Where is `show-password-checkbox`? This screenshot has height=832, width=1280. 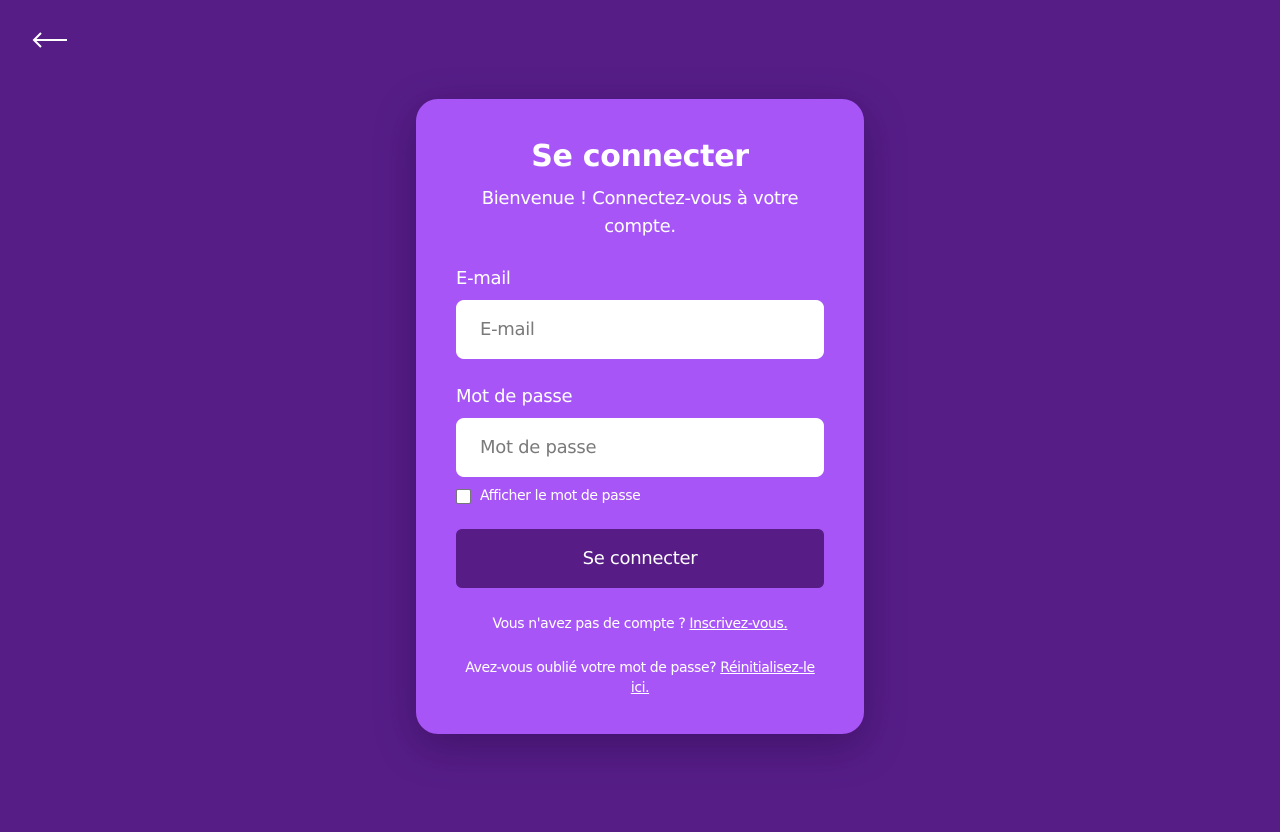
show-password-checkbox is located at coordinates (463, 496).